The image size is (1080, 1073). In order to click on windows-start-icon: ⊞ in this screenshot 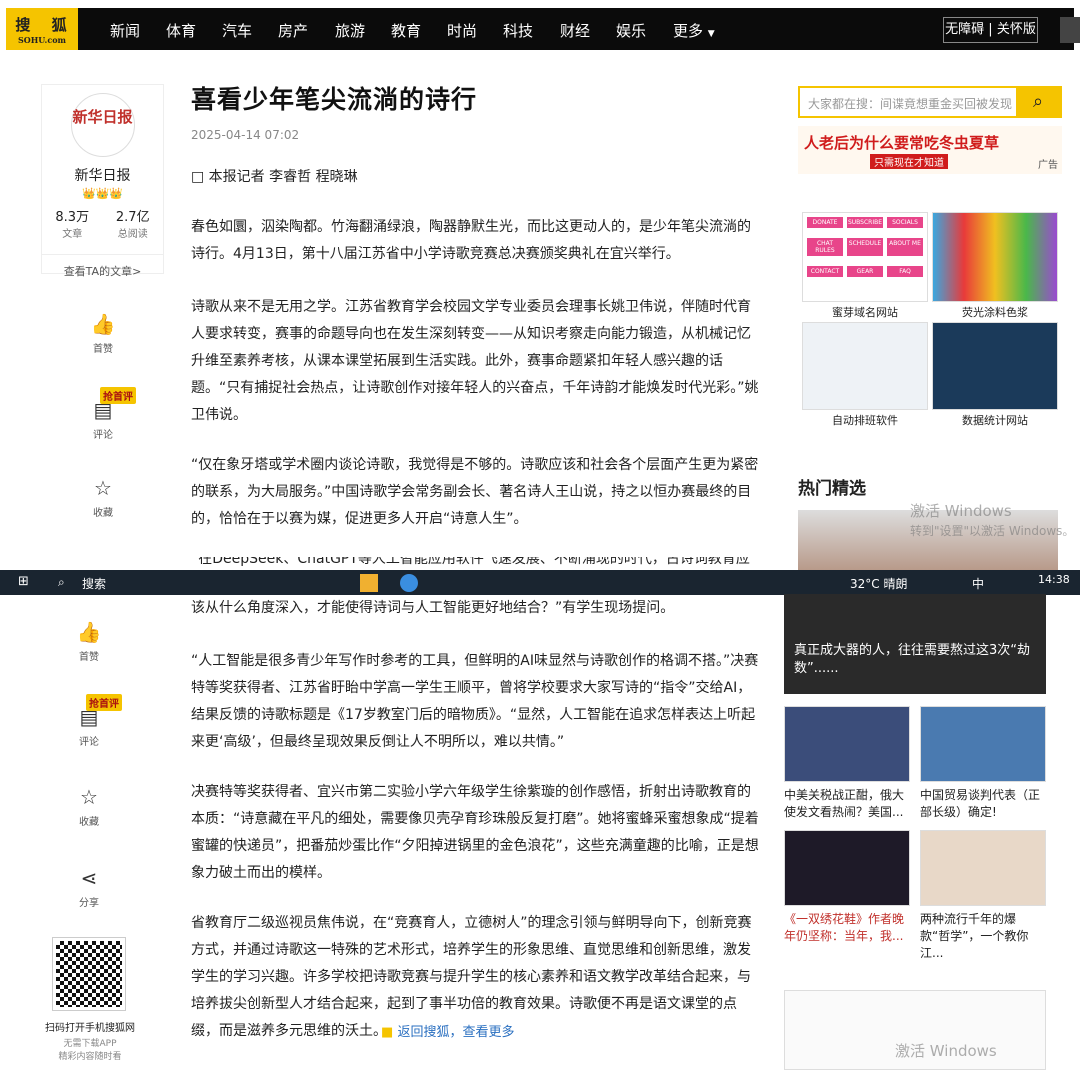, I will do `click(23, 581)`.